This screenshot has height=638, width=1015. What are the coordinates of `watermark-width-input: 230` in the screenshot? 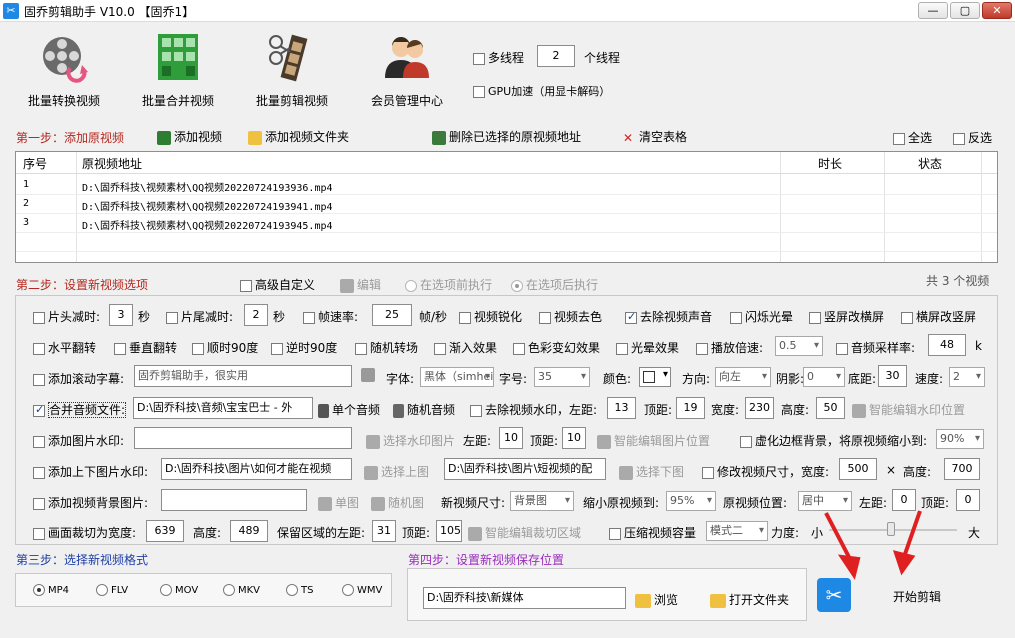 It's located at (759, 408).